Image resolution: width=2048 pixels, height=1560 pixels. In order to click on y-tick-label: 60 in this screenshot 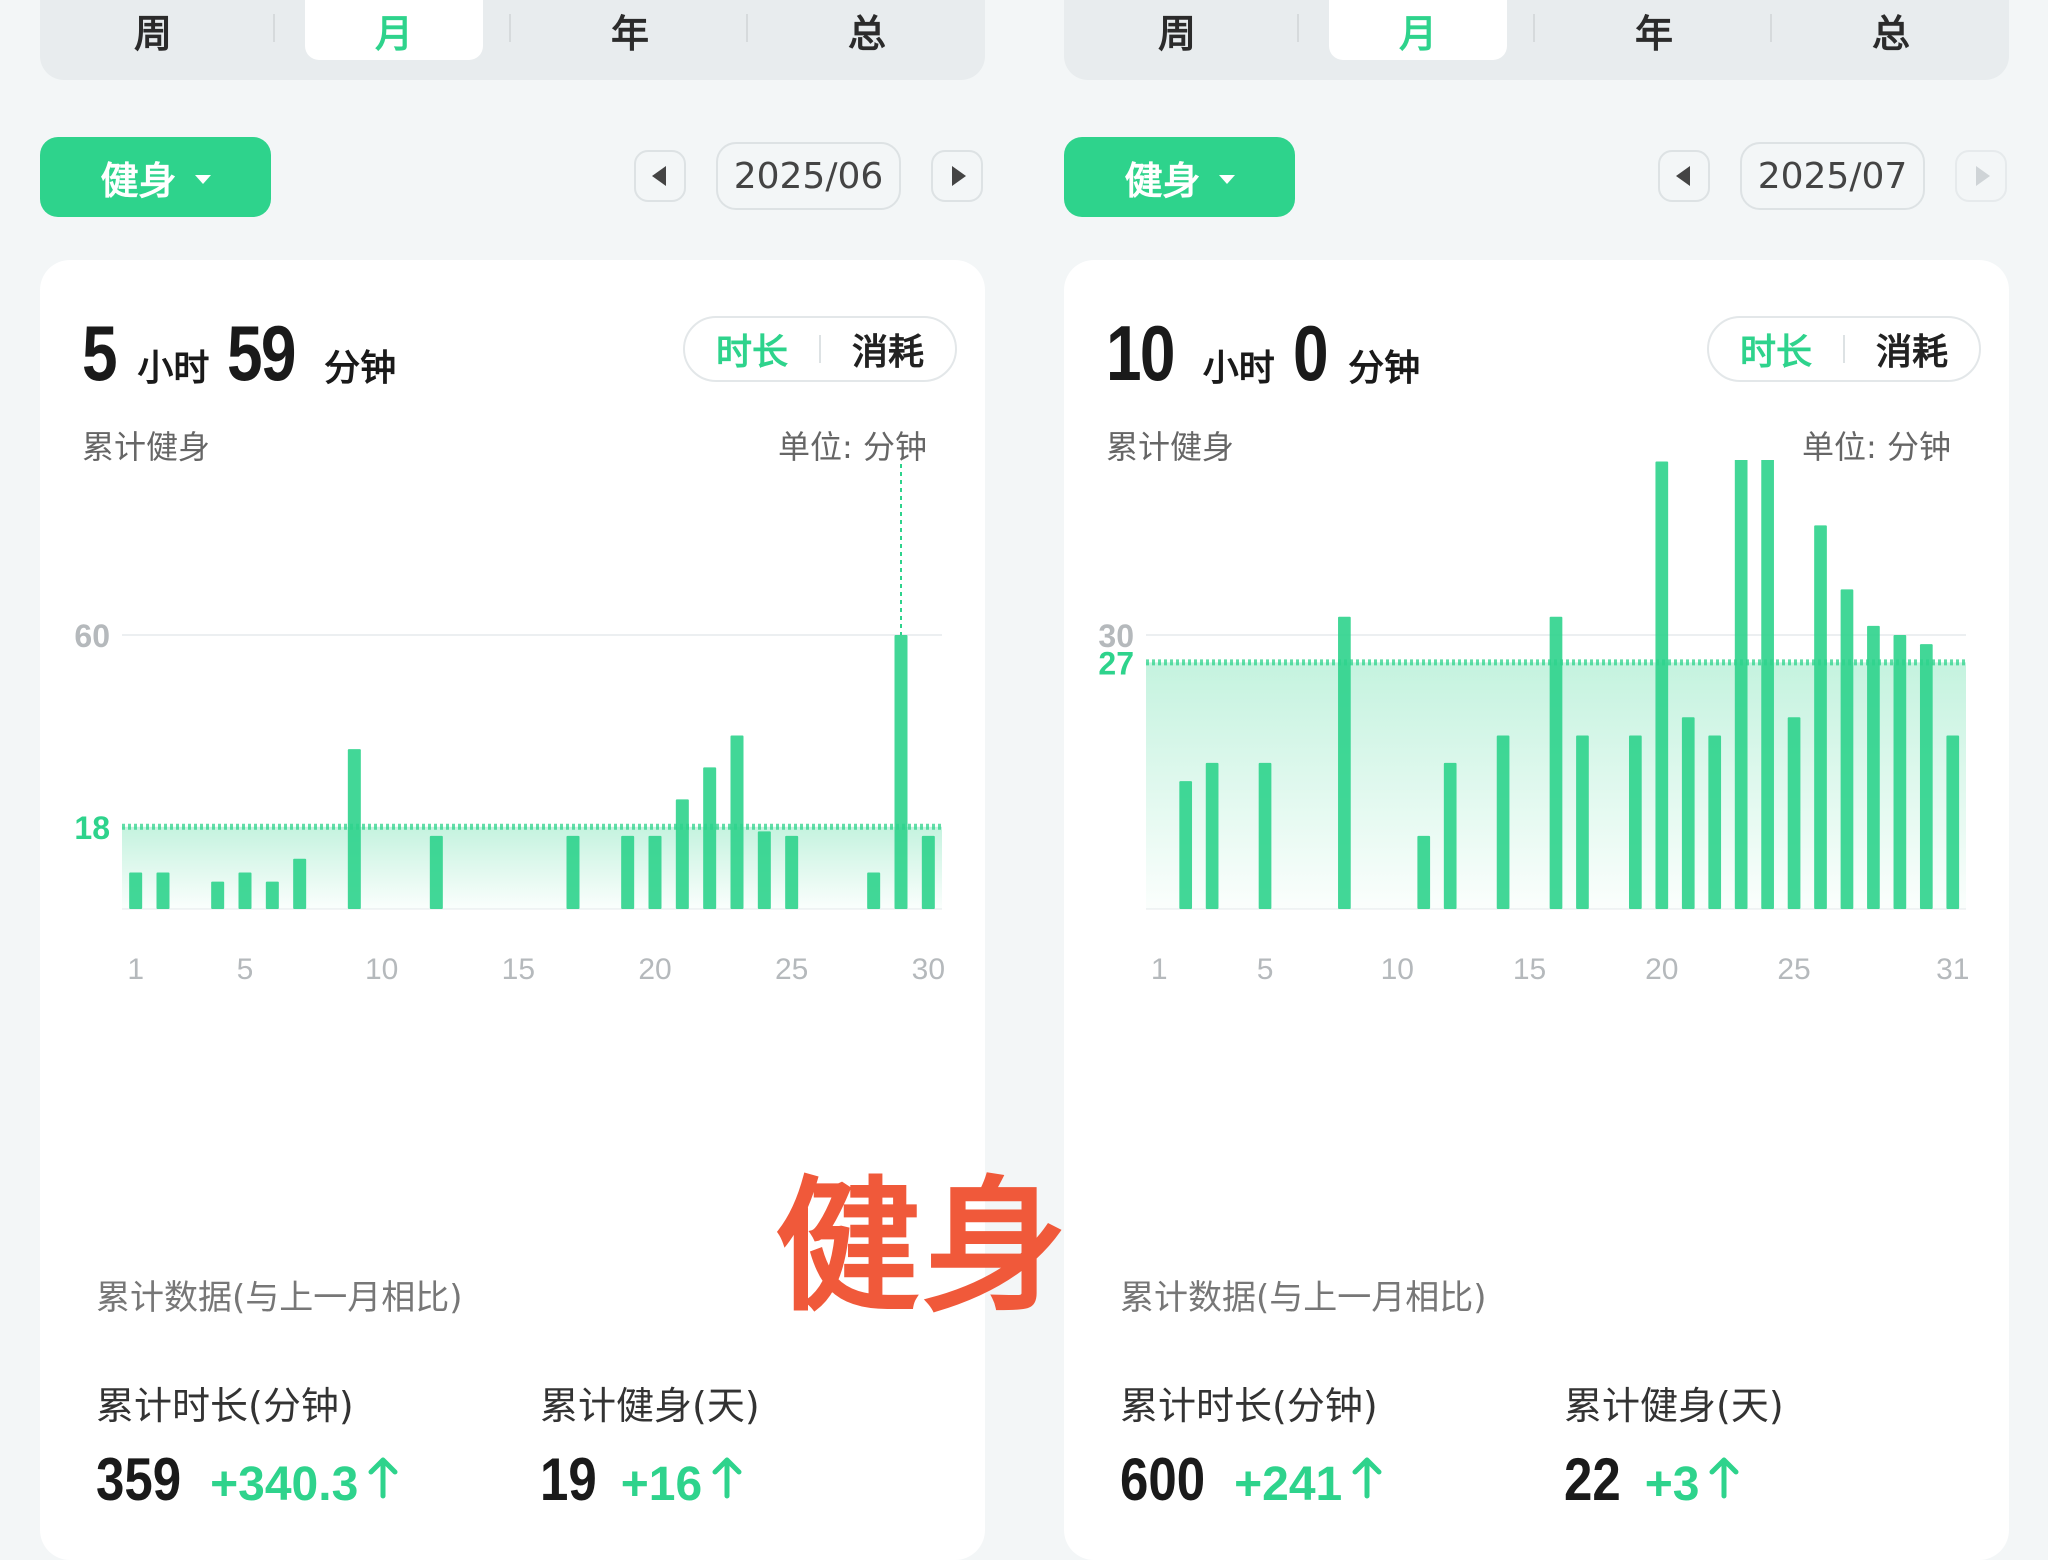, I will do `click(92, 636)`.